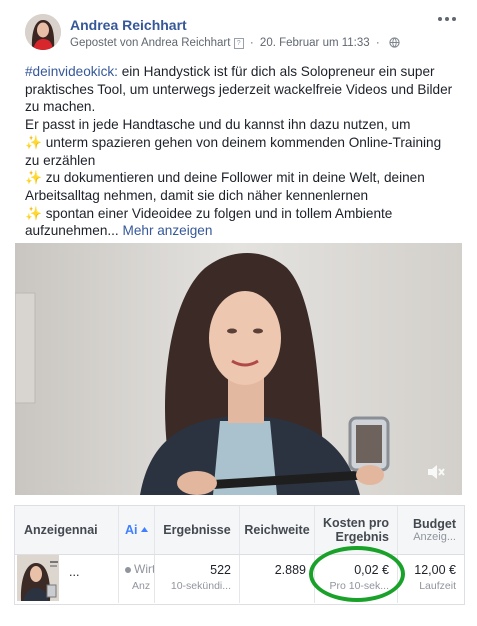 This screenshot has height=626, width=477. What do you see at coordinates (128, 570) in the screenshot?
I see `status-dot` at bounding box center [128, 570].